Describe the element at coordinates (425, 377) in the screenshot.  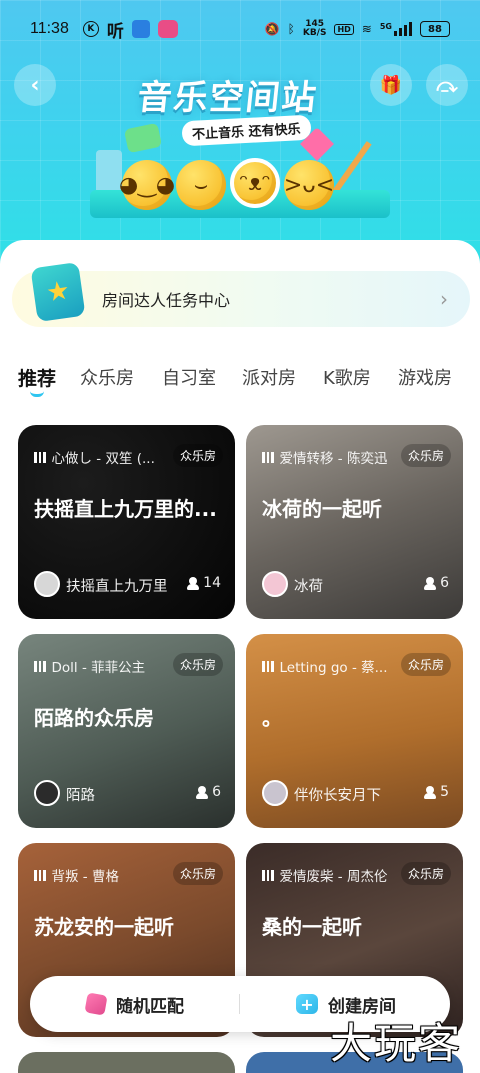
I see `tab-game-room: 游戏房` at that location.